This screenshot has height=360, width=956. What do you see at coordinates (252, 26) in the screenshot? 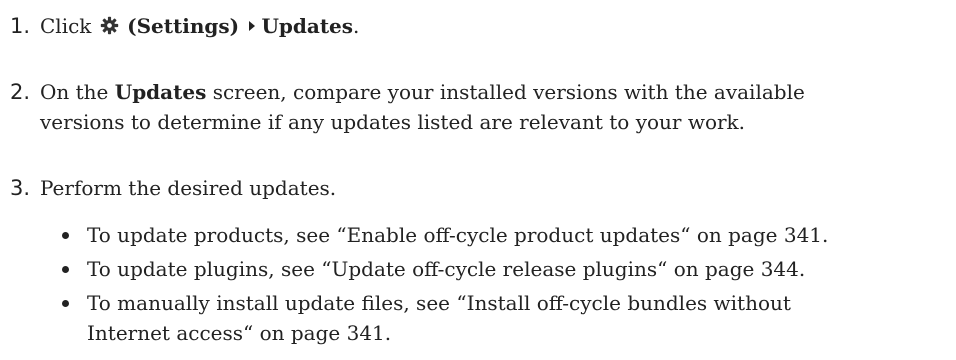
I see `triangle-right-icon` at bounding box center [252, 26].